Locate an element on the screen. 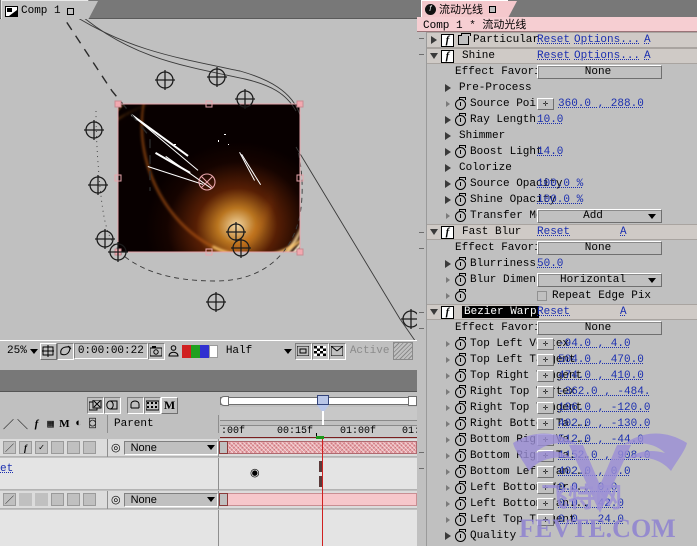 This screenshot has width=697, height=546. channel-buttons is located at coordinates (199, 351).